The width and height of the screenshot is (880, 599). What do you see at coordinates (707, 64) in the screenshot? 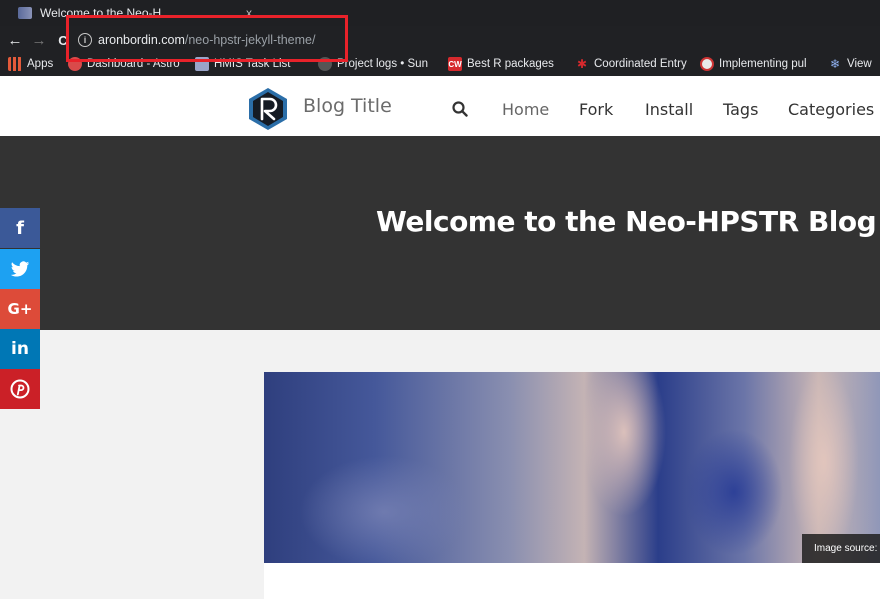
I see `circle-logo-icon` at bounding box center [707, 64].